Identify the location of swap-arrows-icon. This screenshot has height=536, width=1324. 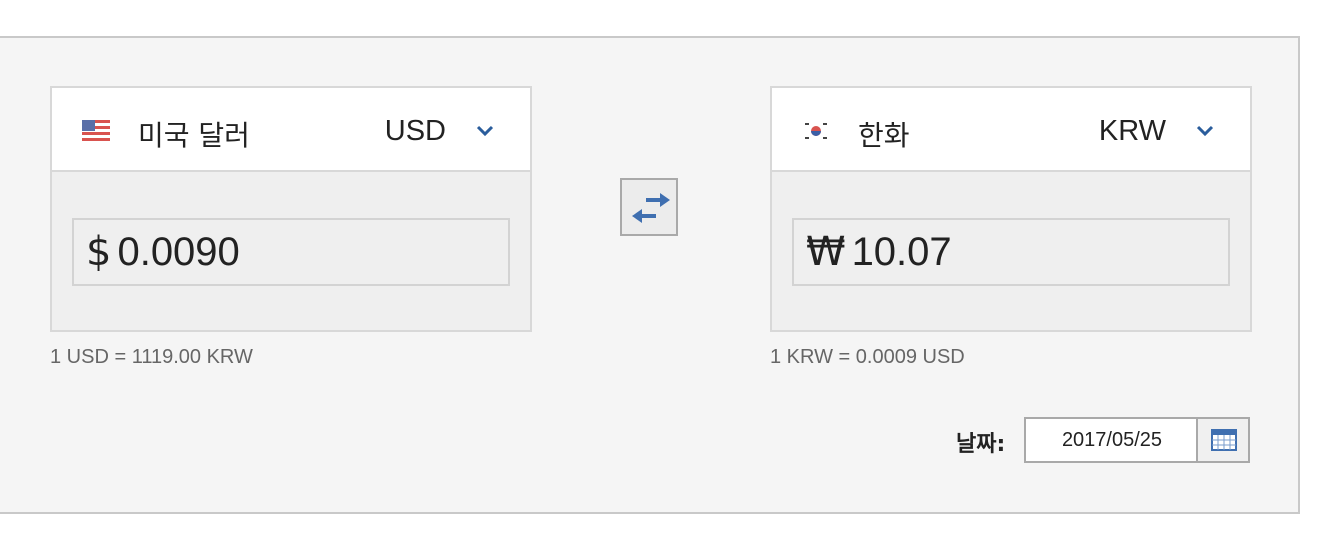
(651, 208).